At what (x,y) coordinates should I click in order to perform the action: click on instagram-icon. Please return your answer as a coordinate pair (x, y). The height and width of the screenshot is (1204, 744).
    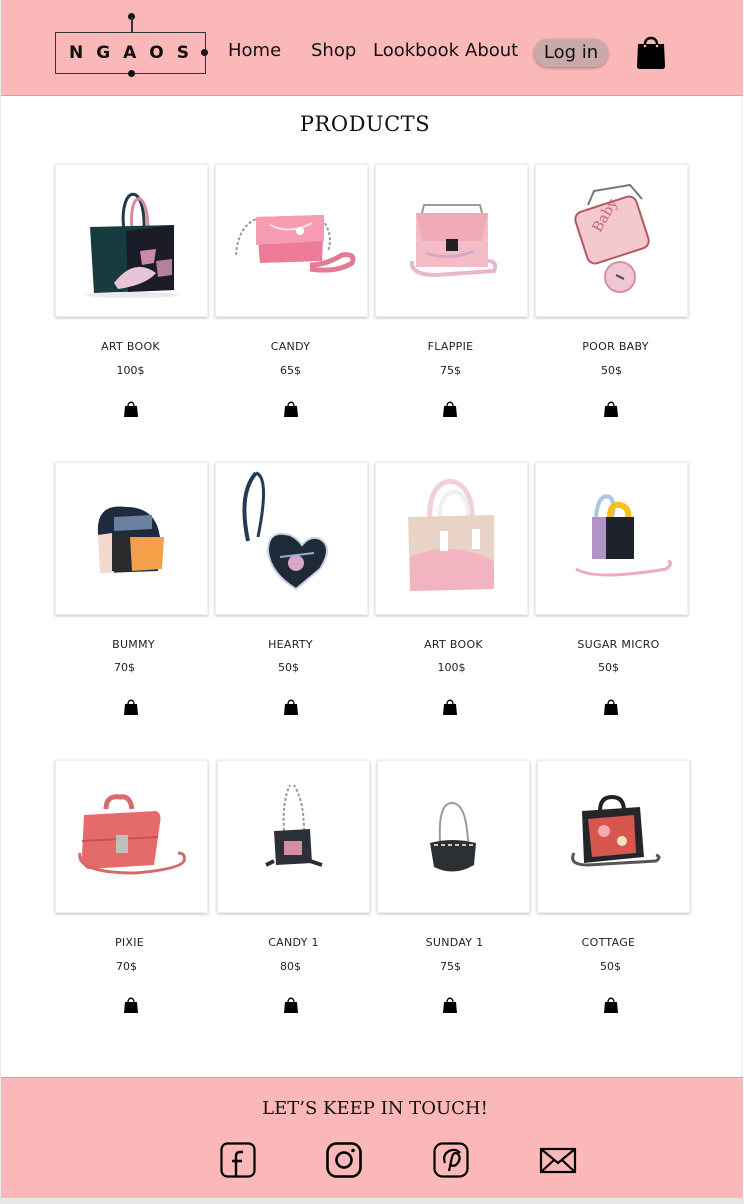
    Looking at the image, I should click on (344, 1160).